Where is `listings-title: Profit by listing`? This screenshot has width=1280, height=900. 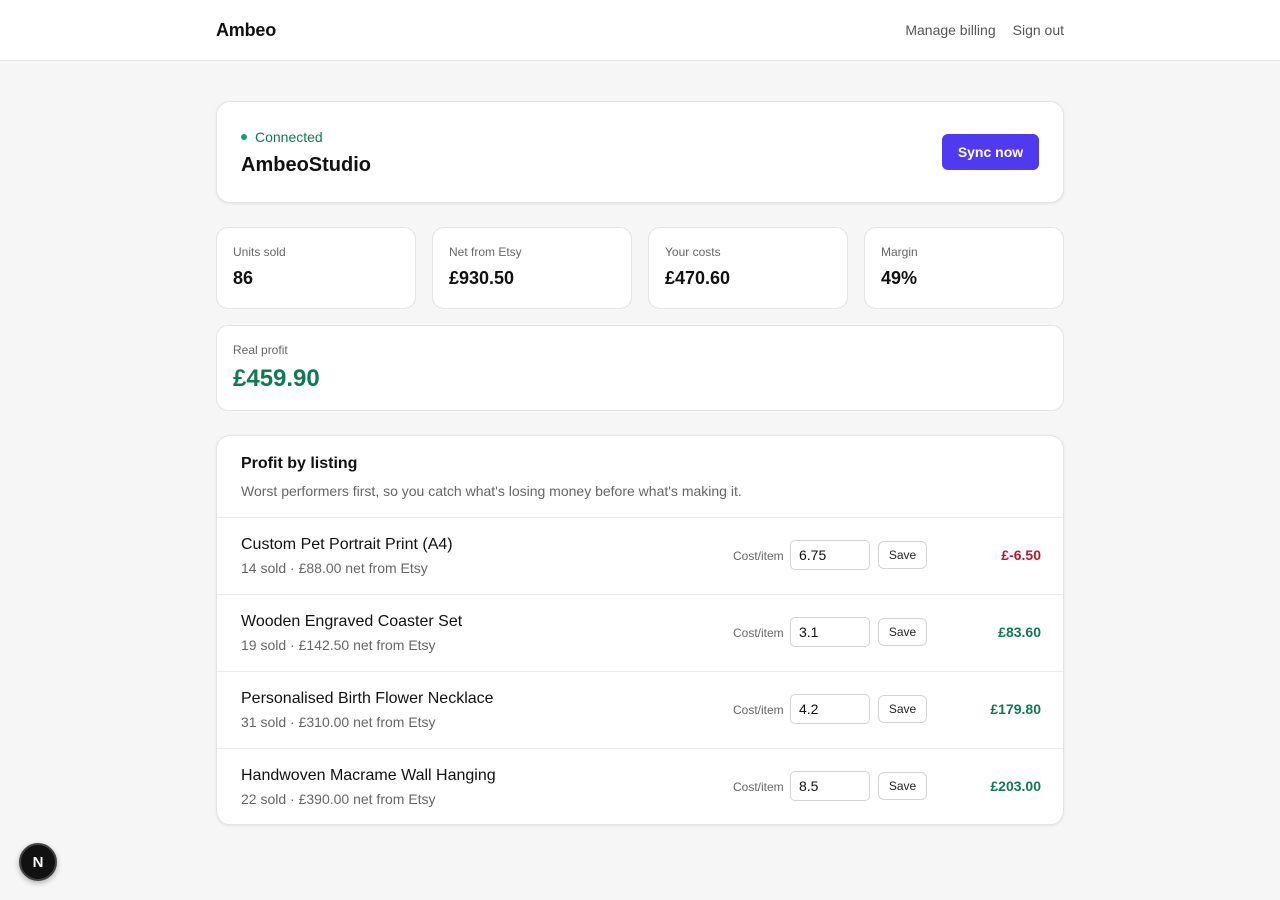
listings-title: Profit by listing is located at coordinates (299, 463).